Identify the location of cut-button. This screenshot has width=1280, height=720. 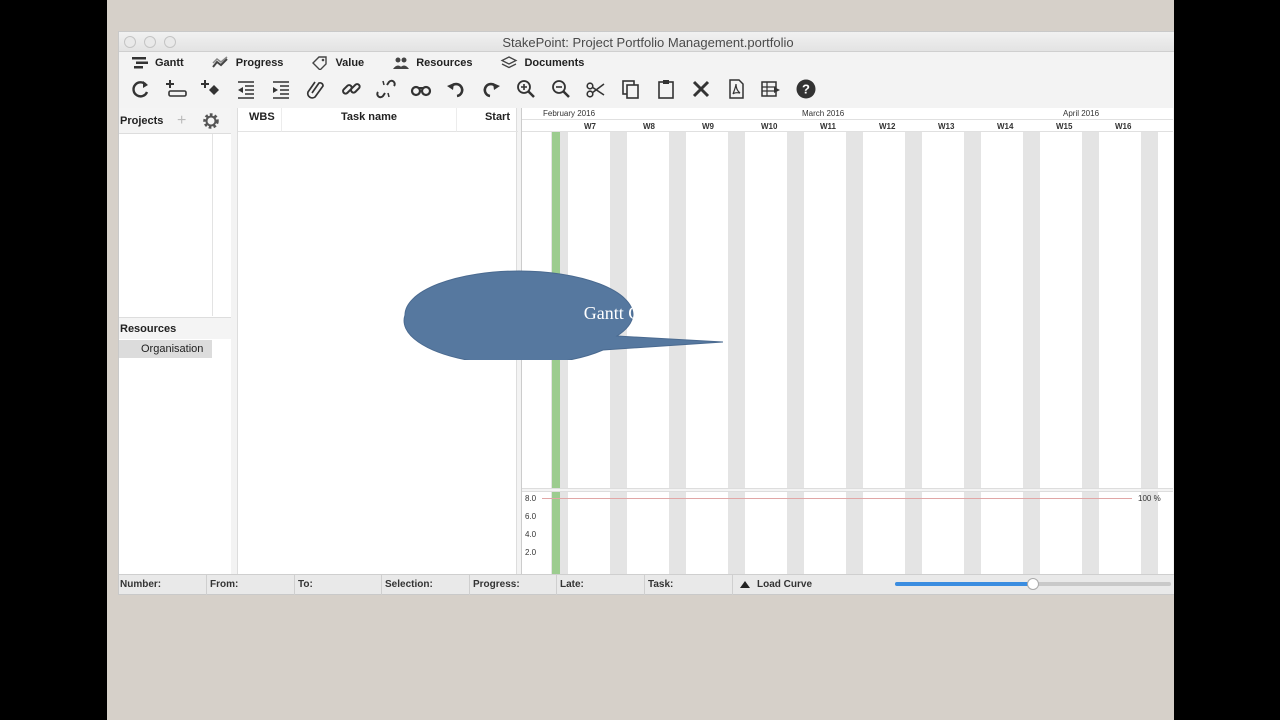
(595, 89).